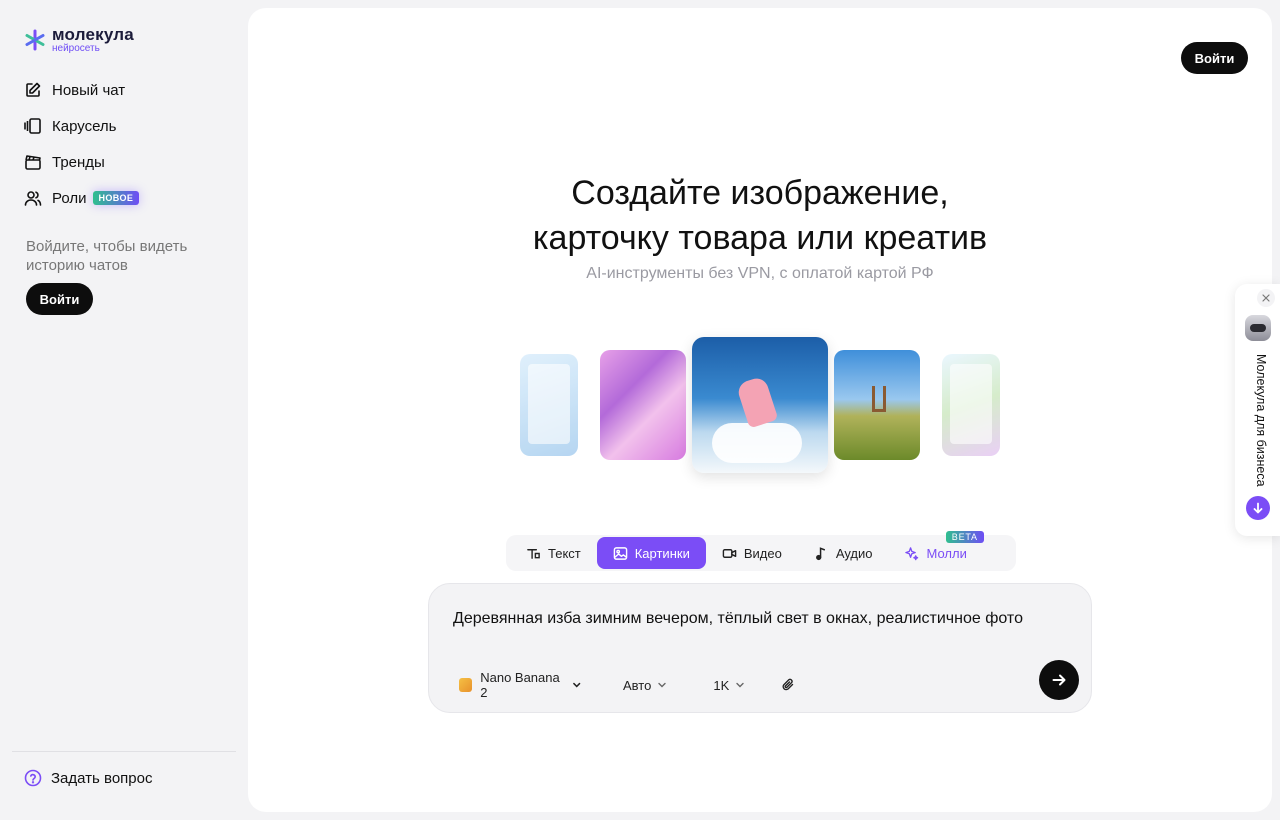 The image size is (1280, 820). I want to click on paperclip-icon, so click(788, 684).